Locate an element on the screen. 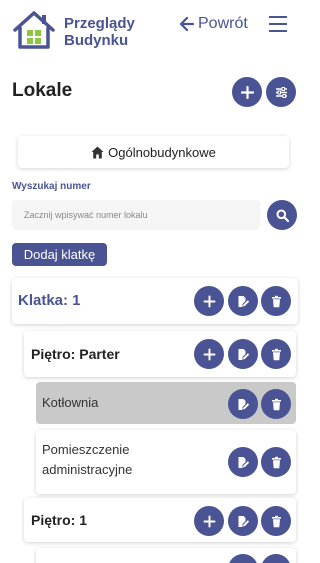  app-header: Przeglądy Budynku Powrót is located at coordinates (154, 30).